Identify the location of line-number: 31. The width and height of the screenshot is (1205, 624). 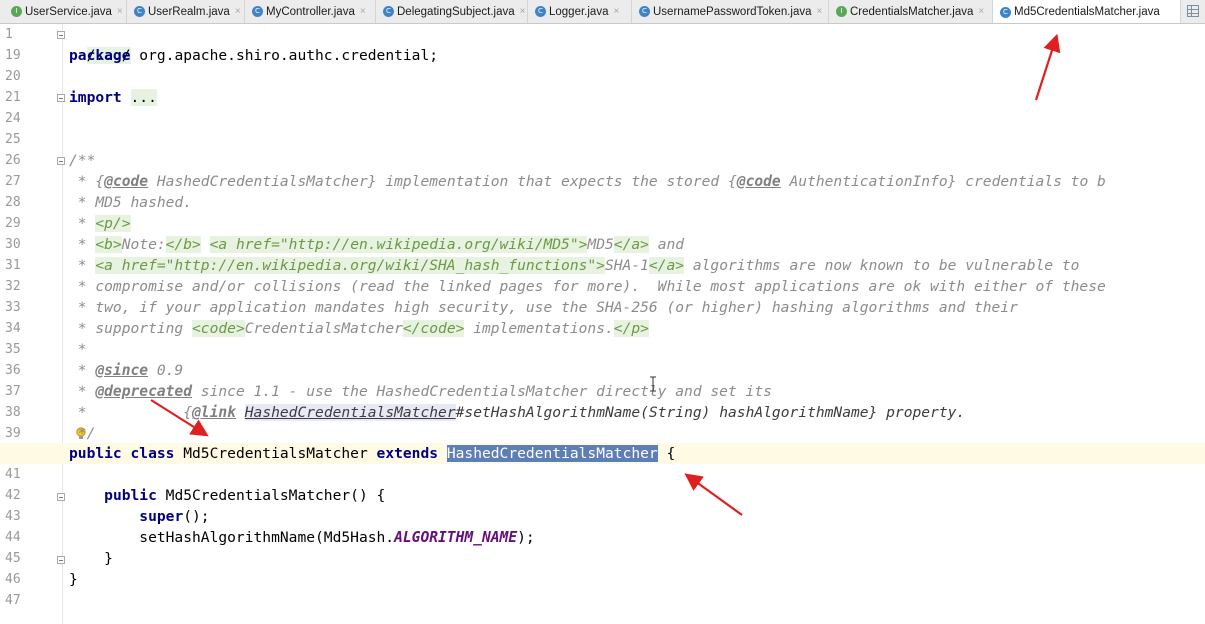
(25, 265).